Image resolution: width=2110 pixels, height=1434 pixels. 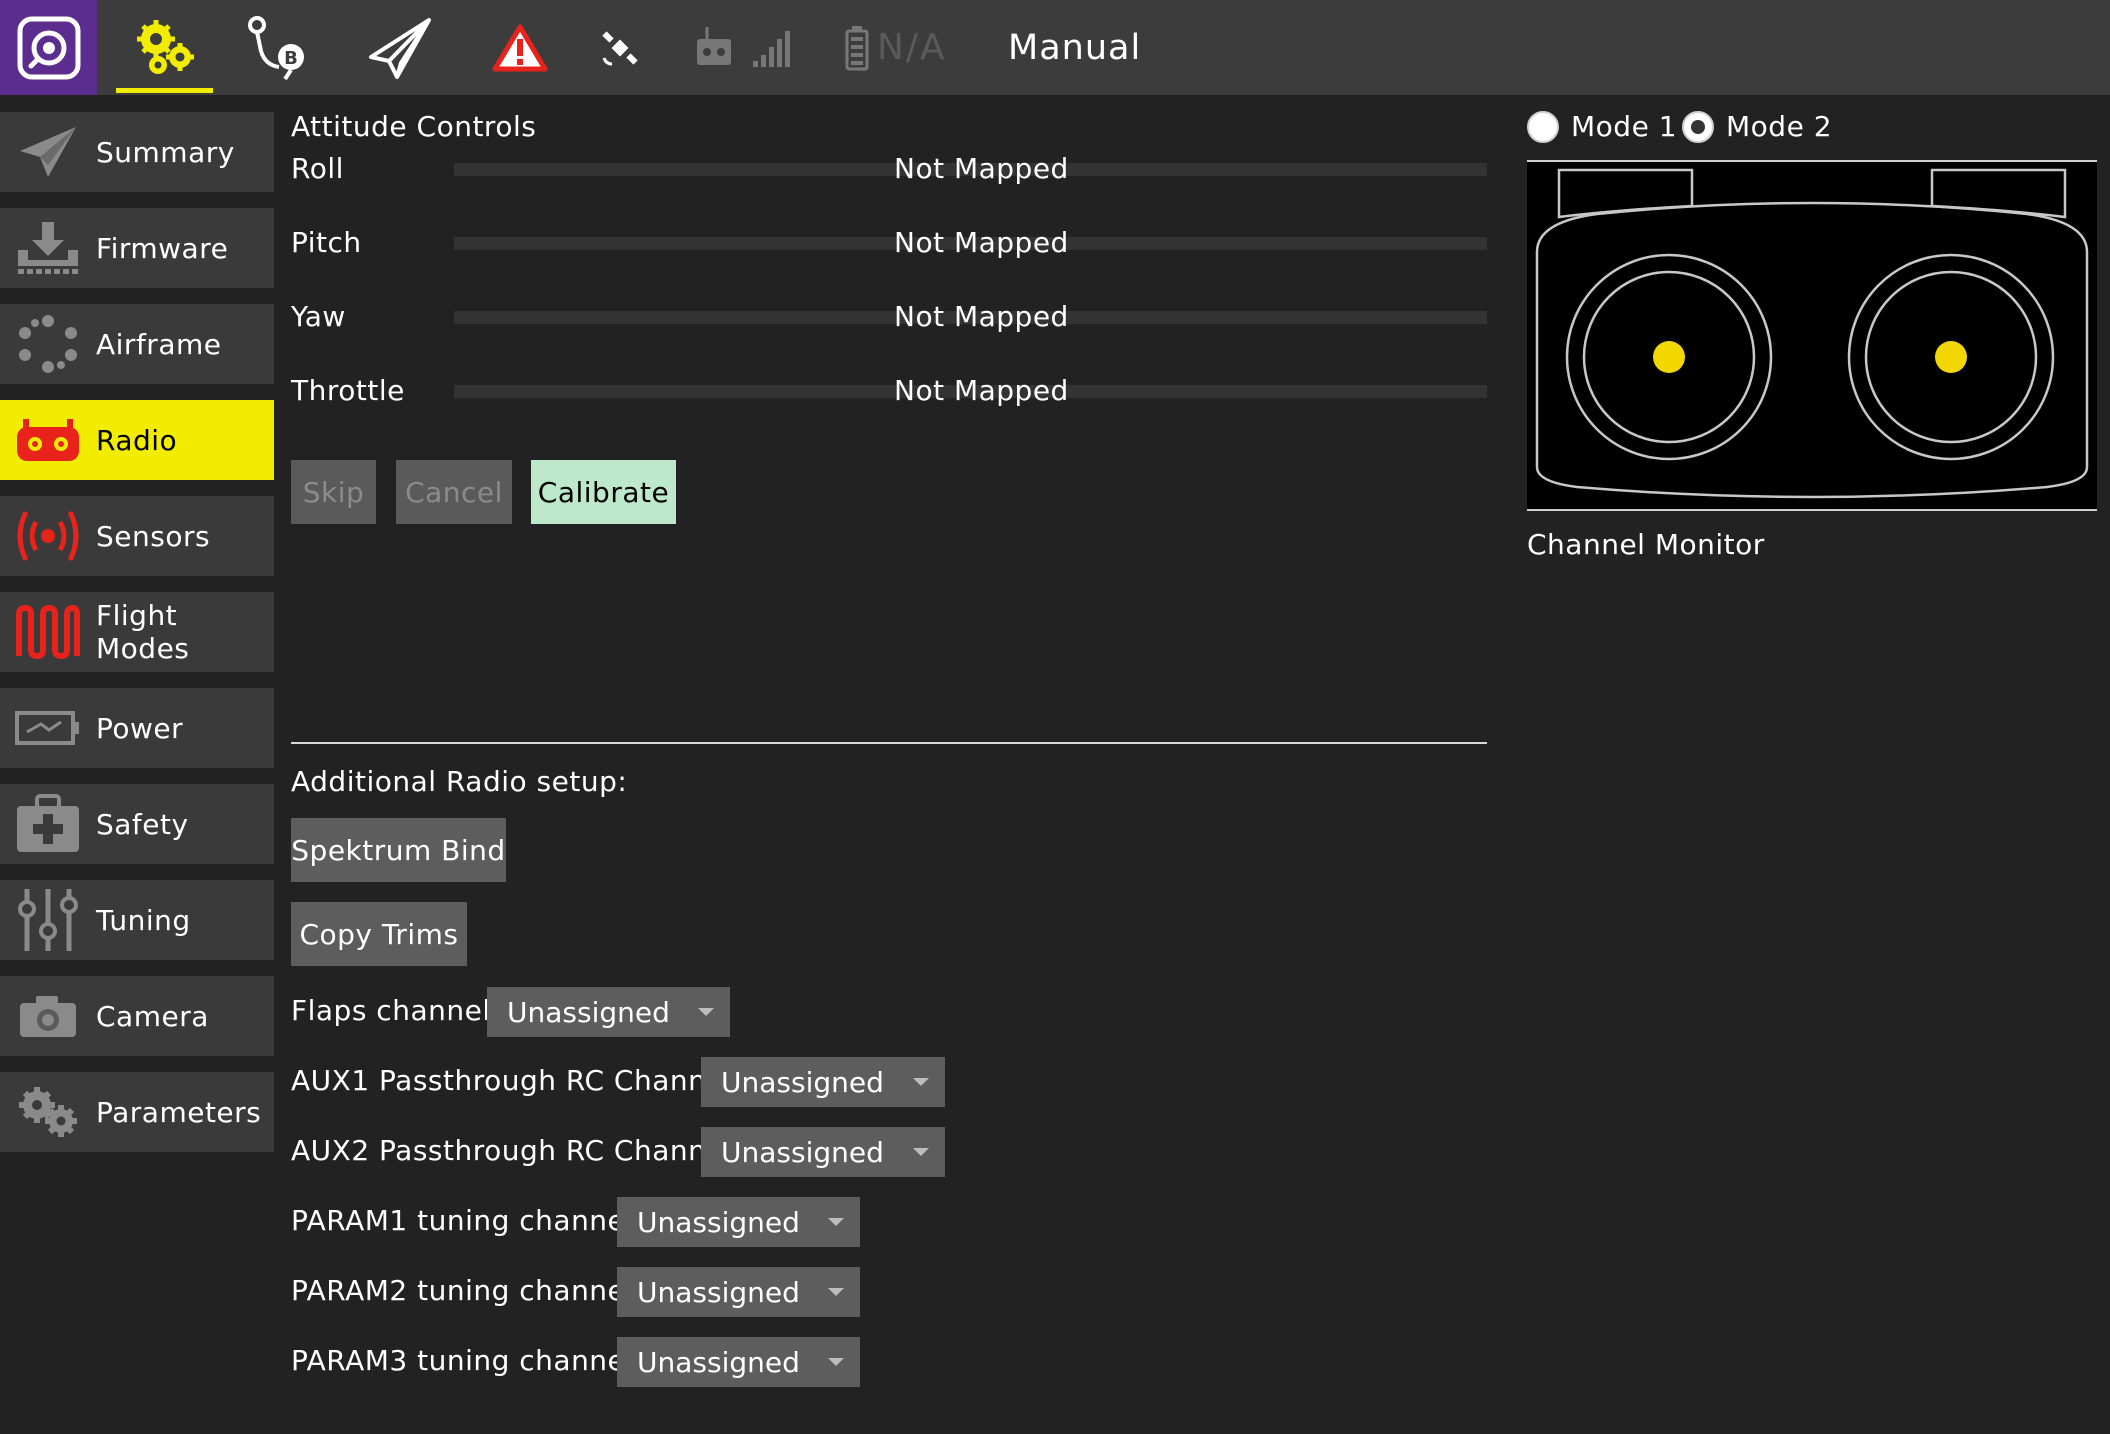 I want to click on sidebar-item-safety: Safety, so click(x=137, y=824).